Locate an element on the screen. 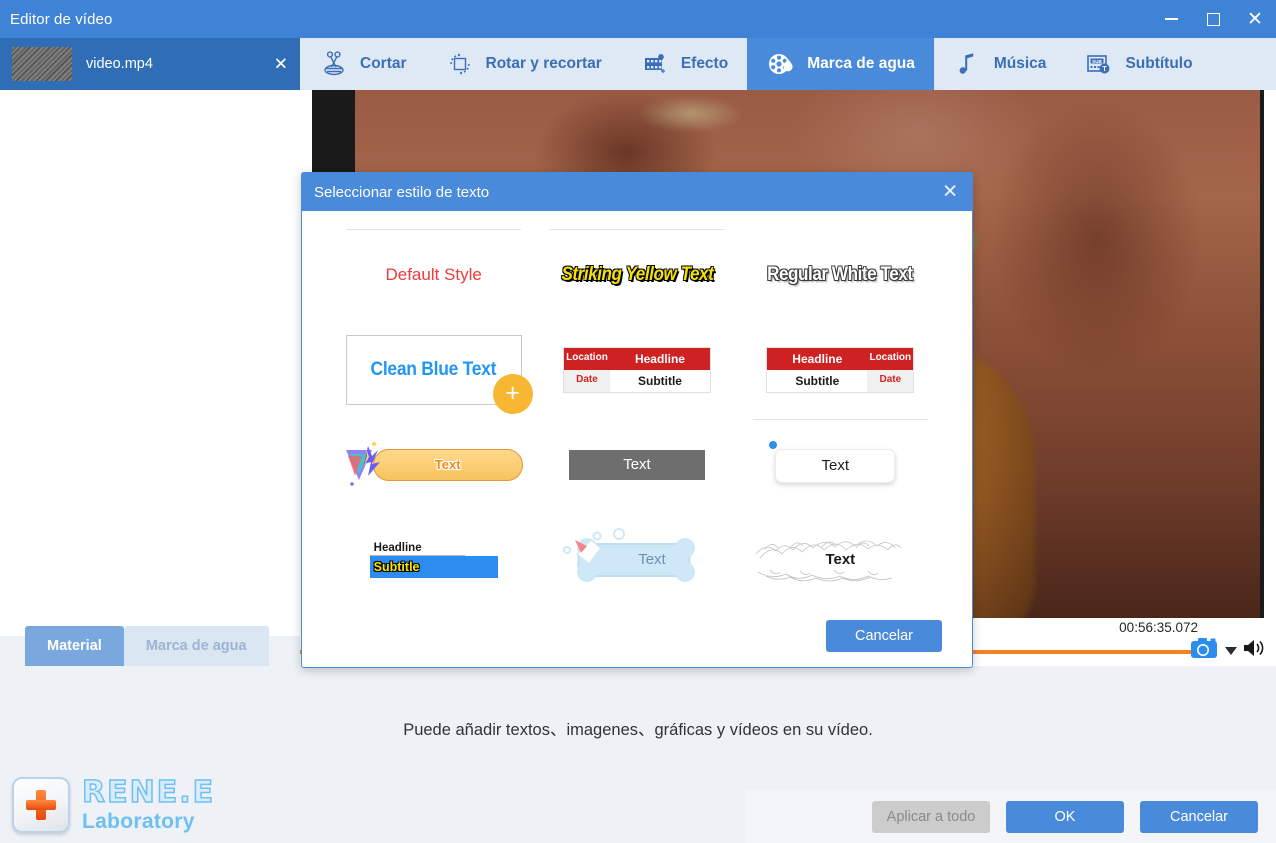  style-option-grass-brush-text: Text is located at coordinates (840, 558).